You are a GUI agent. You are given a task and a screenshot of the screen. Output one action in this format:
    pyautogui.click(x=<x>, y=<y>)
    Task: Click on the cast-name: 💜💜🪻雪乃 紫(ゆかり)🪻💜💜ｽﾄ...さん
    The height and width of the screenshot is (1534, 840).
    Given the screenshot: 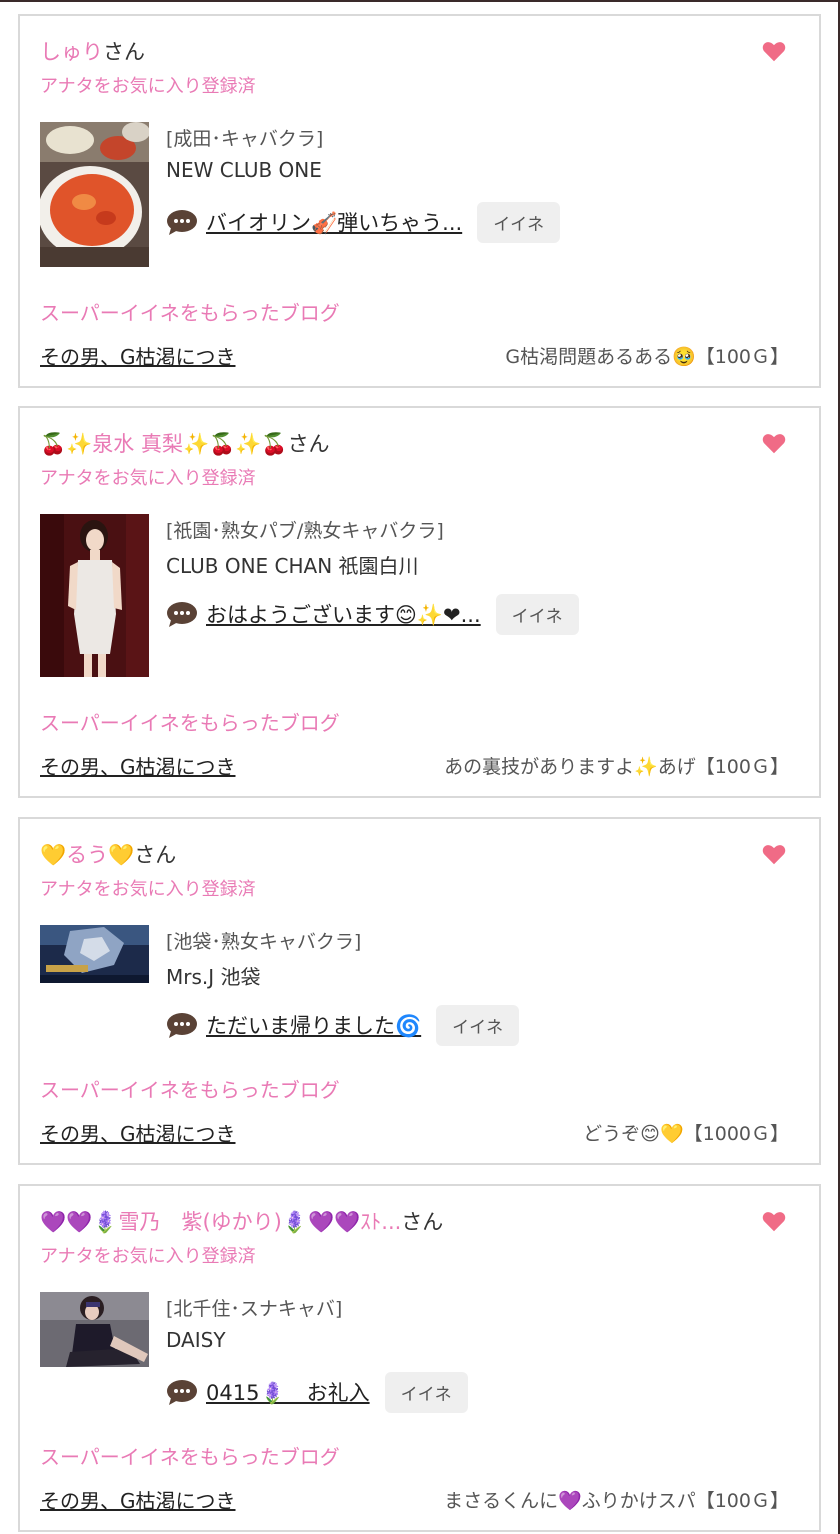 What is the action you would take?
    pyautogui.click(x=241, y=1221)
    